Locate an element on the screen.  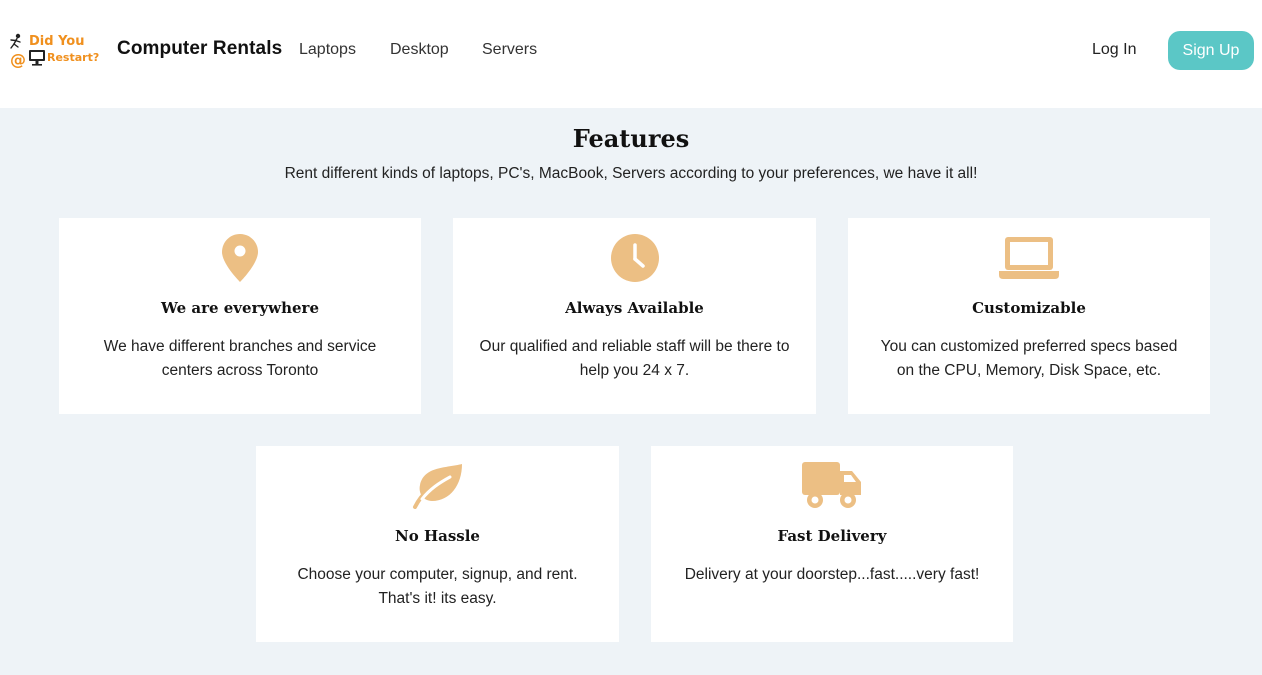
feature-card-title: No Hassle is located at coordinates (437, 536).